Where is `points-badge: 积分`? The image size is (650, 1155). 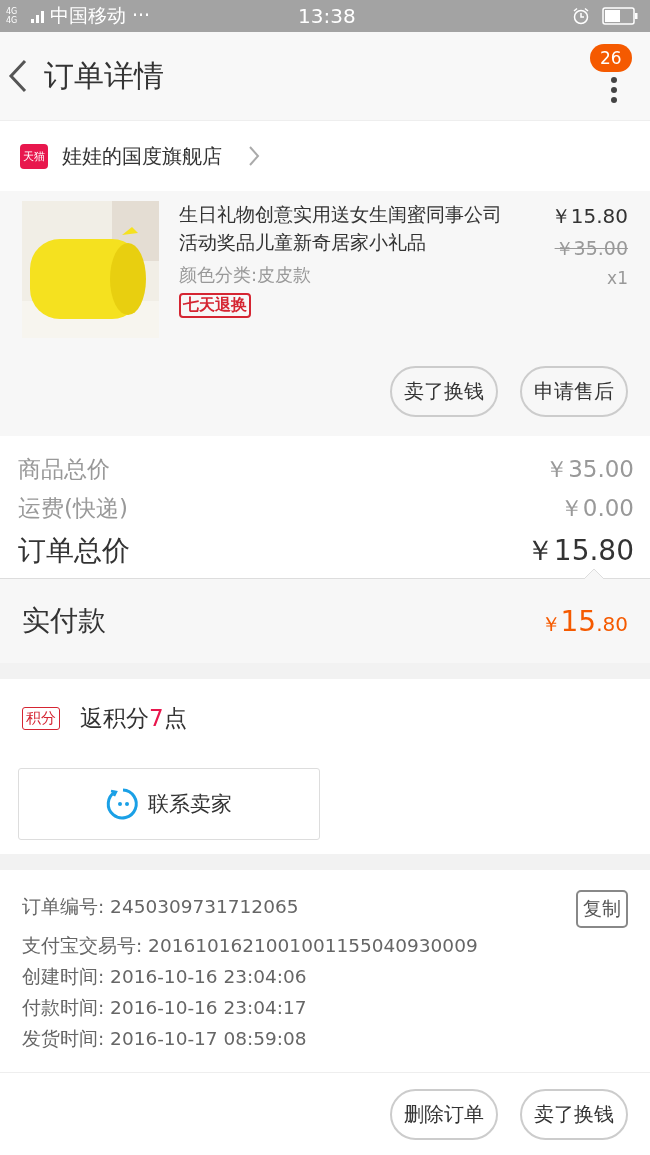
points-badge: 积分 is located at coordinates (41, 718).